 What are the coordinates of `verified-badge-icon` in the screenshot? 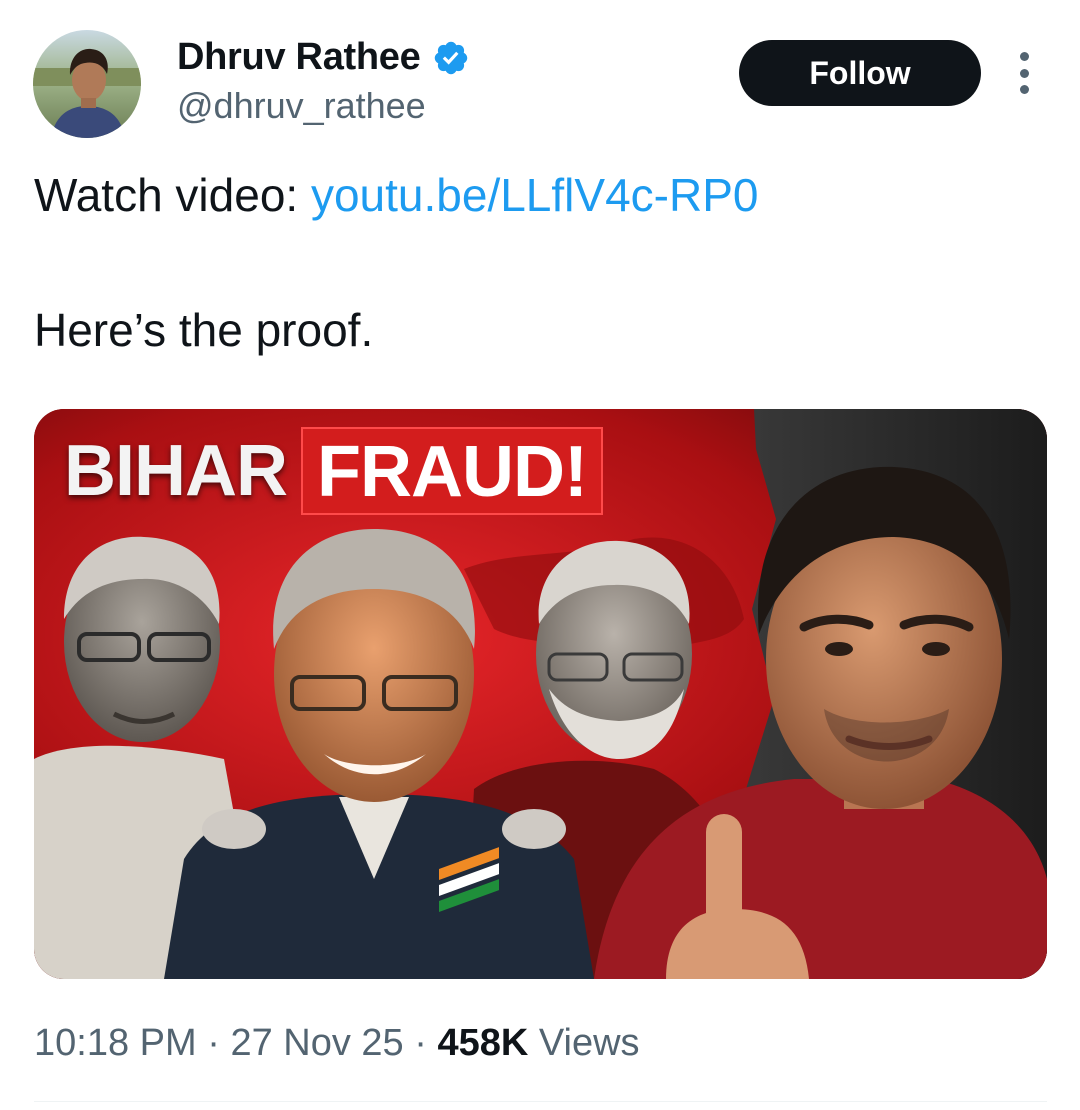 It's located at (451, 58).